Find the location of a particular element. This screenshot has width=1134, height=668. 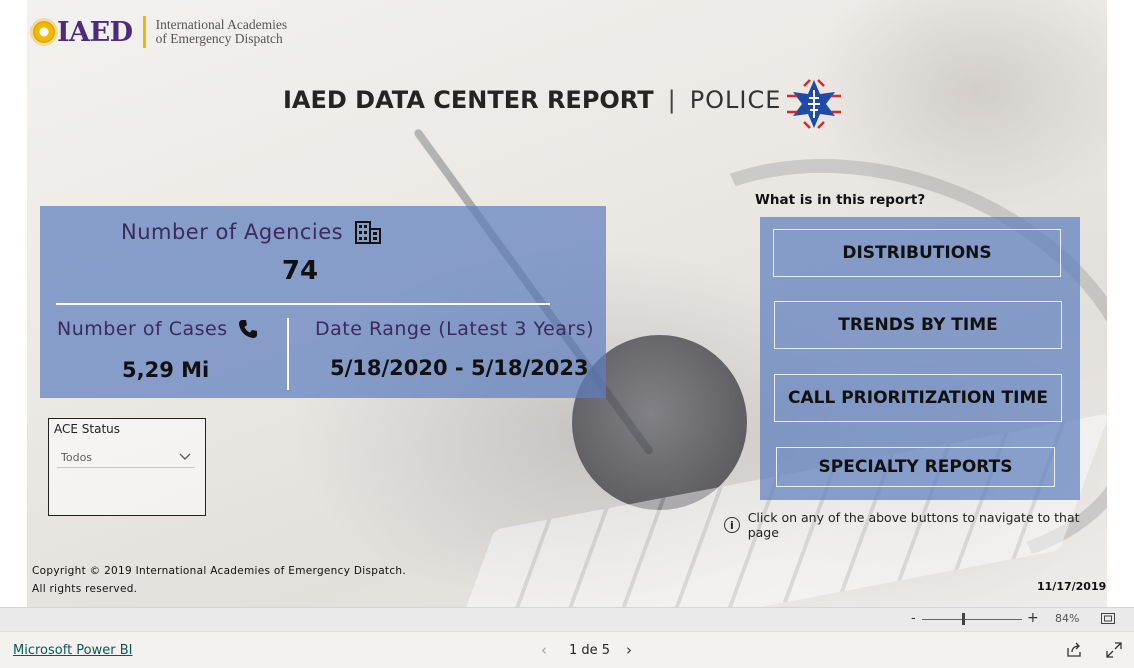

zoom-out-button: - is located at coordinates (913, 618).